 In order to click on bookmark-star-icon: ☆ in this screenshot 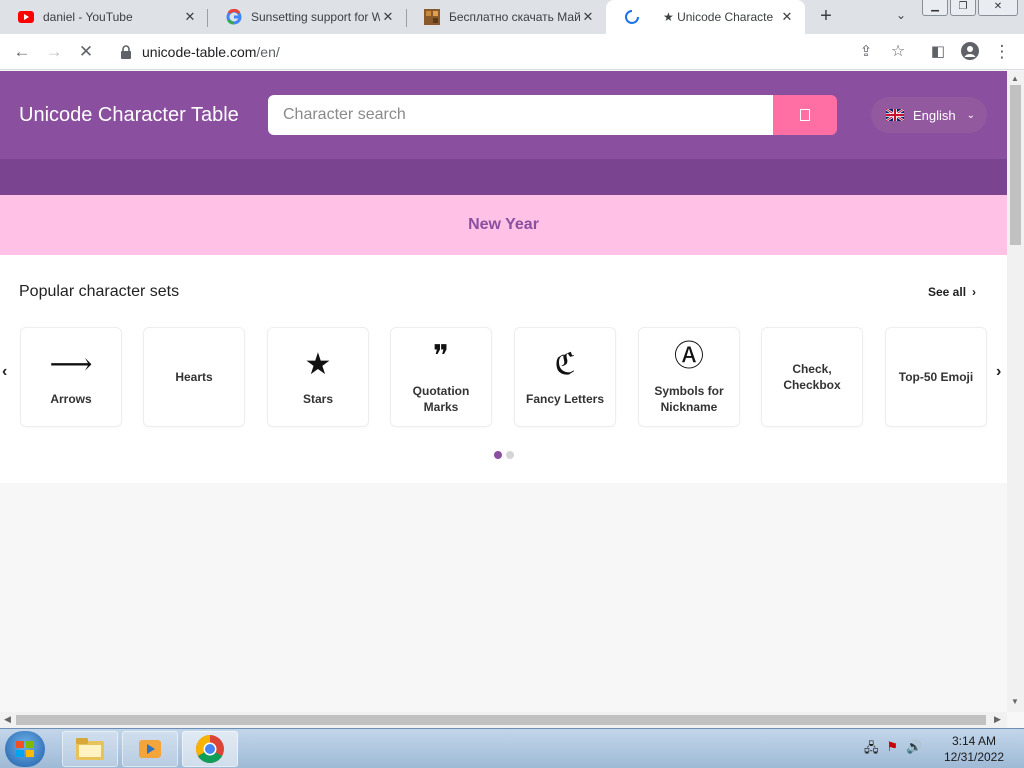, I will do `click(898, 52)`.